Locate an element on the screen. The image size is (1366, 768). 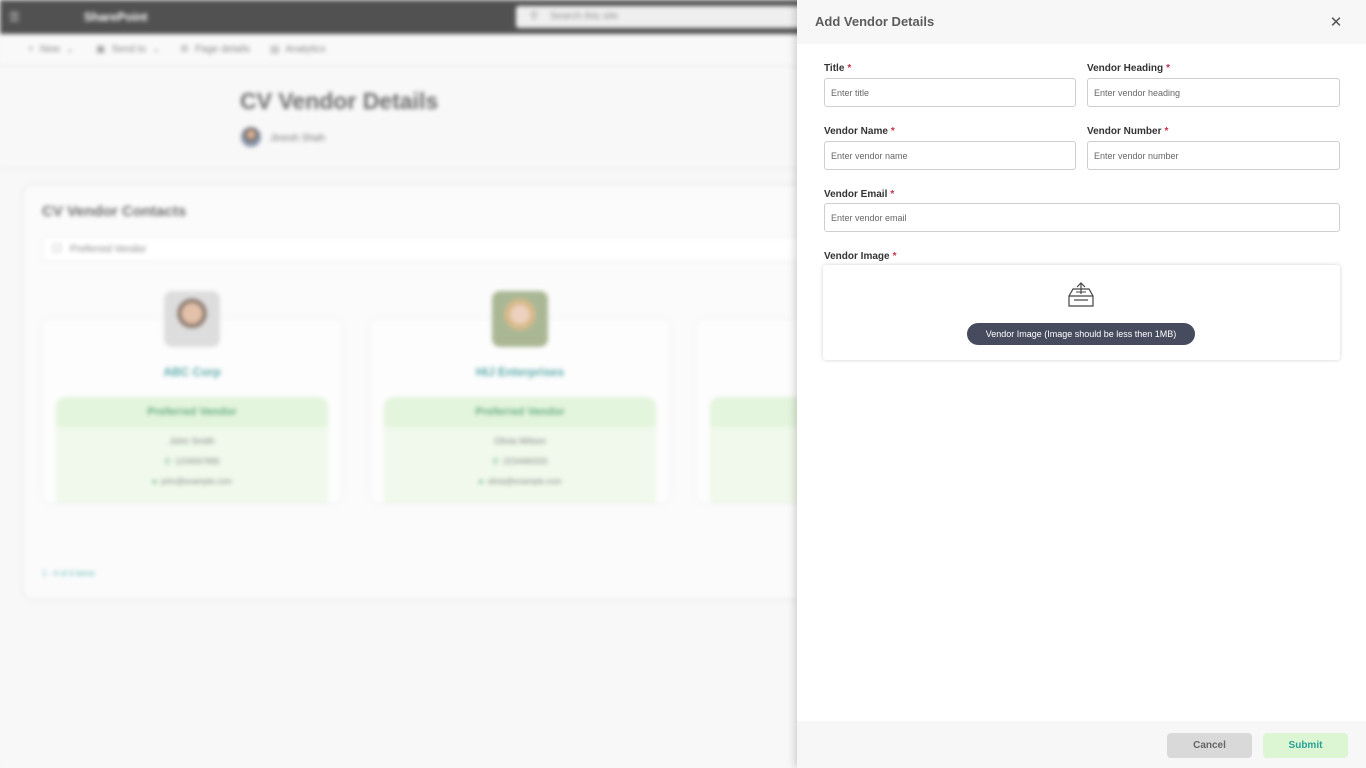
vendor-image-label: Vendor Image * is located at coordinates (860, 256).